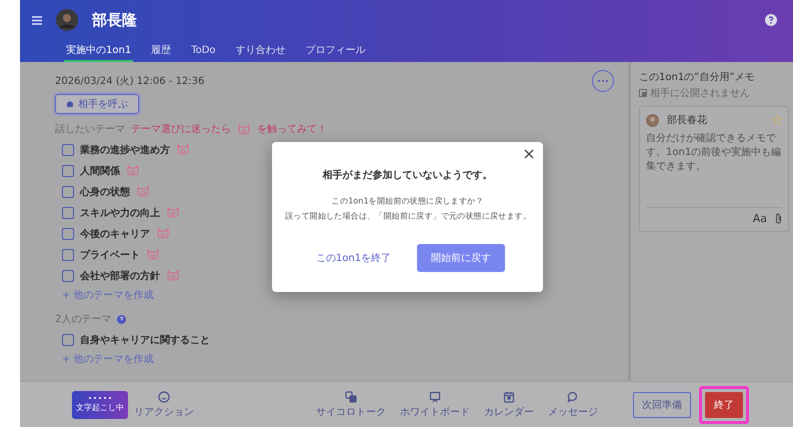  What do you see at coordinates (697, 77) in the screenshot?
I see `memo-title: この1on1の”自分用”メモ` at bounding box center [697, 77].